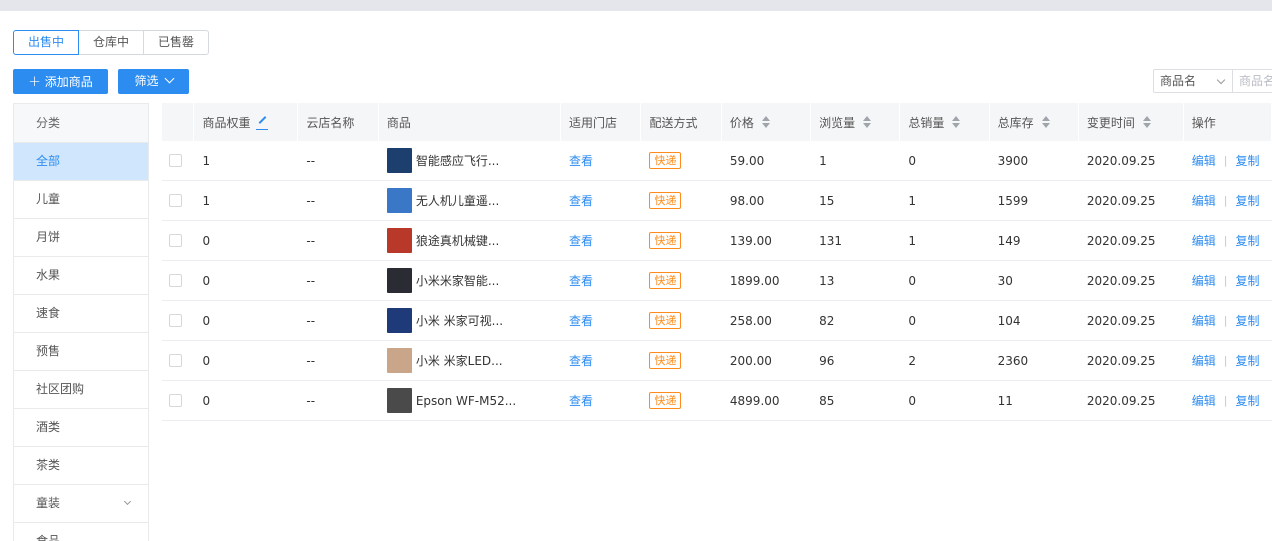 The height and width of the screenshot is (541, 1272). What do you see at coordinates (856, 122) in the screenshot?
I see `header-views: 浏览量` at bounding box center [856, 122].